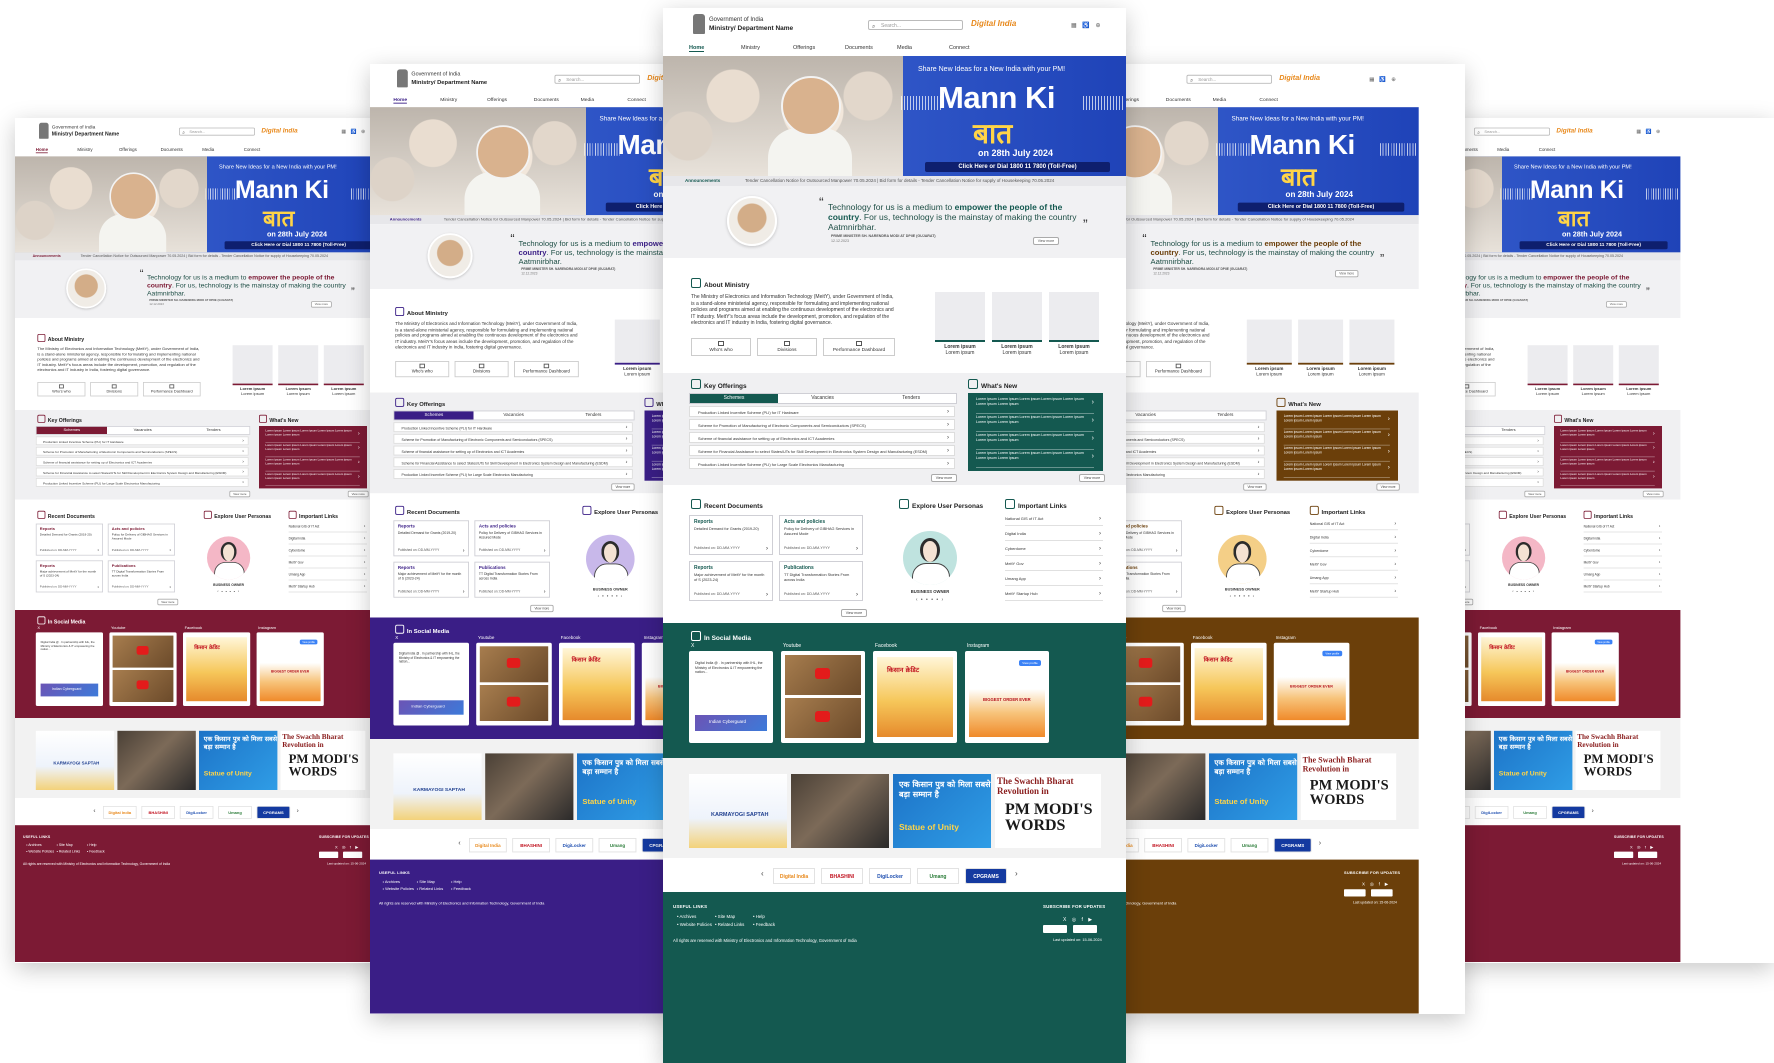 The height and width of the screenshot is (1063, 1774). I want to click on chevron-left-icon: ‹, so click(762, 873).